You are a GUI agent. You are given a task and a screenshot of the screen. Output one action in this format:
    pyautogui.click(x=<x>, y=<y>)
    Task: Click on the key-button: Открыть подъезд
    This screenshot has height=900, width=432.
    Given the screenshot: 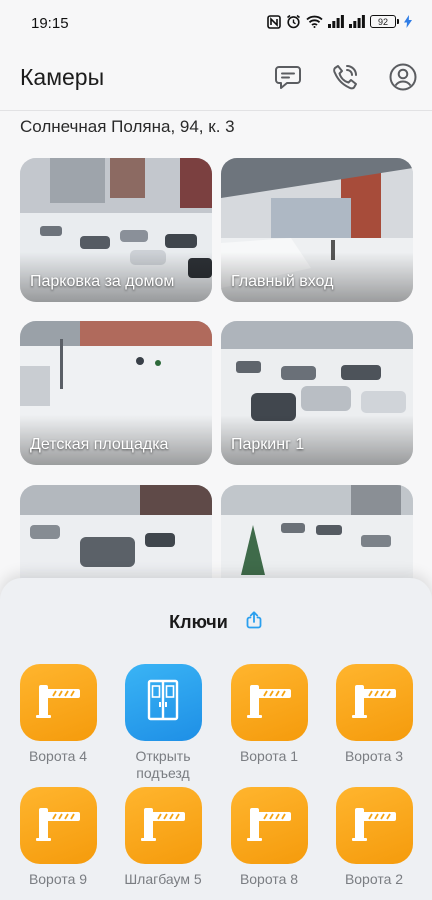 What is the action you would take?
    pyautogui.click(x=163, y=723)
    